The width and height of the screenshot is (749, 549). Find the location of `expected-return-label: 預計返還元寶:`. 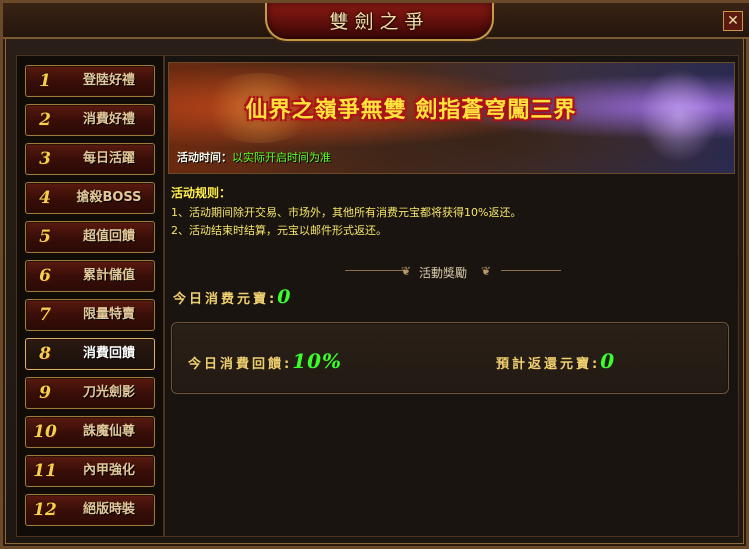

expected-return-label: 預計返還元寶: is located at coordinates (548, 364).